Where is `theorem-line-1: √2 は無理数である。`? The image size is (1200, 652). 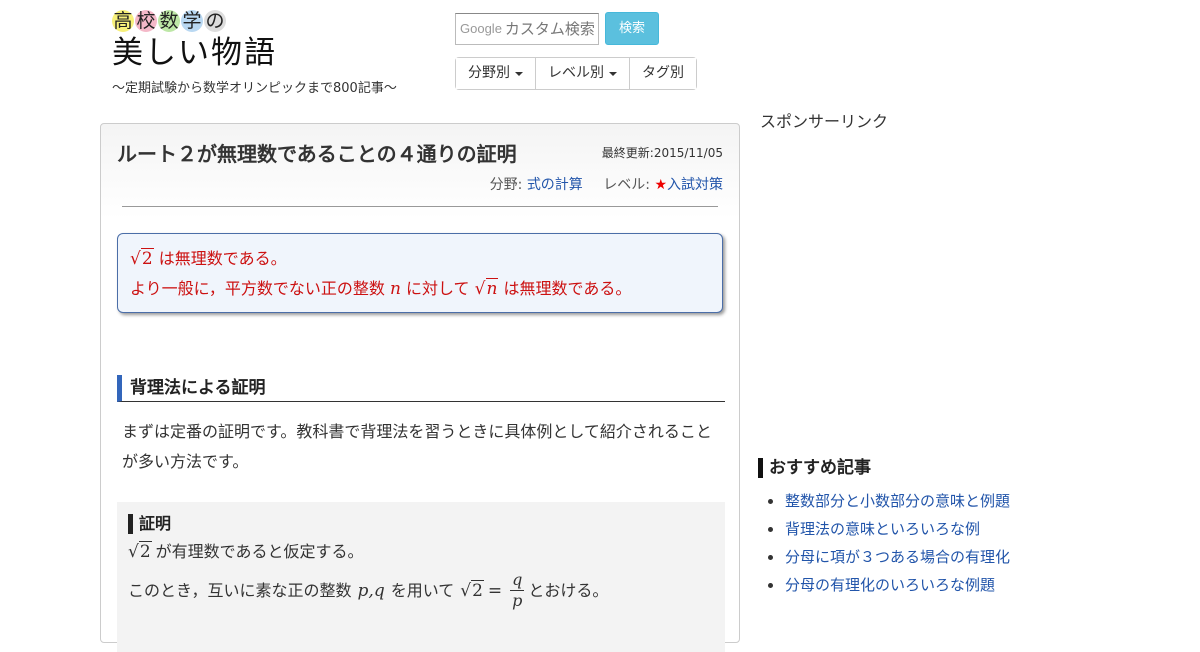
theorem-line-1: √2 は無理数である。 is located at coordinates (426, 259).